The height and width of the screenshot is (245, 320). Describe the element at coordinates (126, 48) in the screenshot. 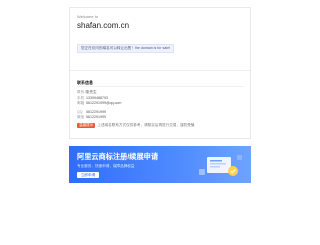

I see `sale-notice: 您正在访问的域名可以转让出售！the domain is for sale!` at that location.